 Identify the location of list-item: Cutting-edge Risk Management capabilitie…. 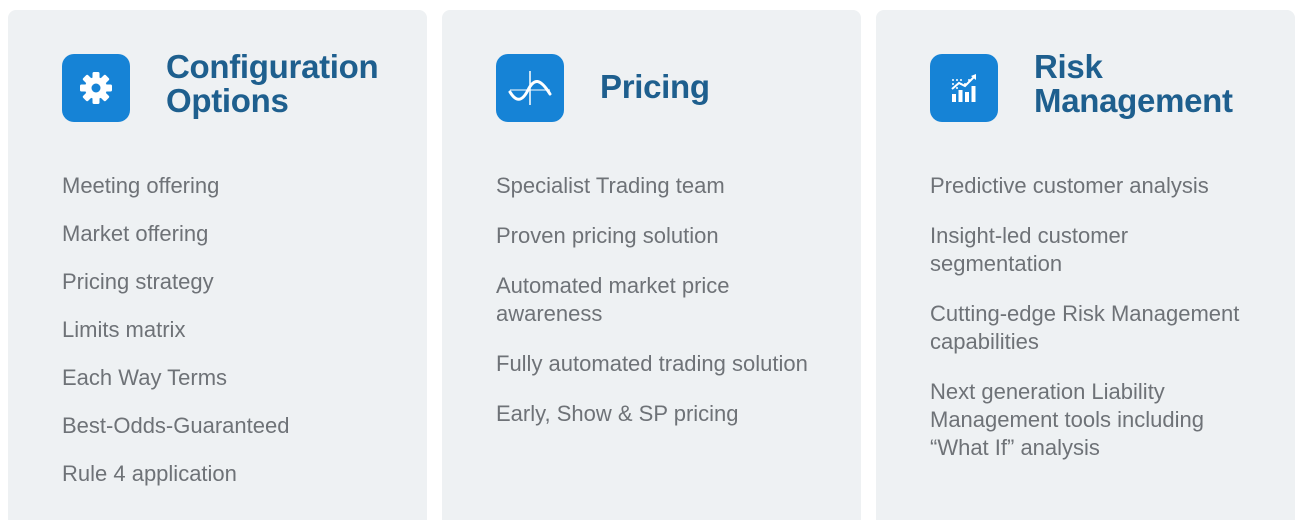
(1085, 327).